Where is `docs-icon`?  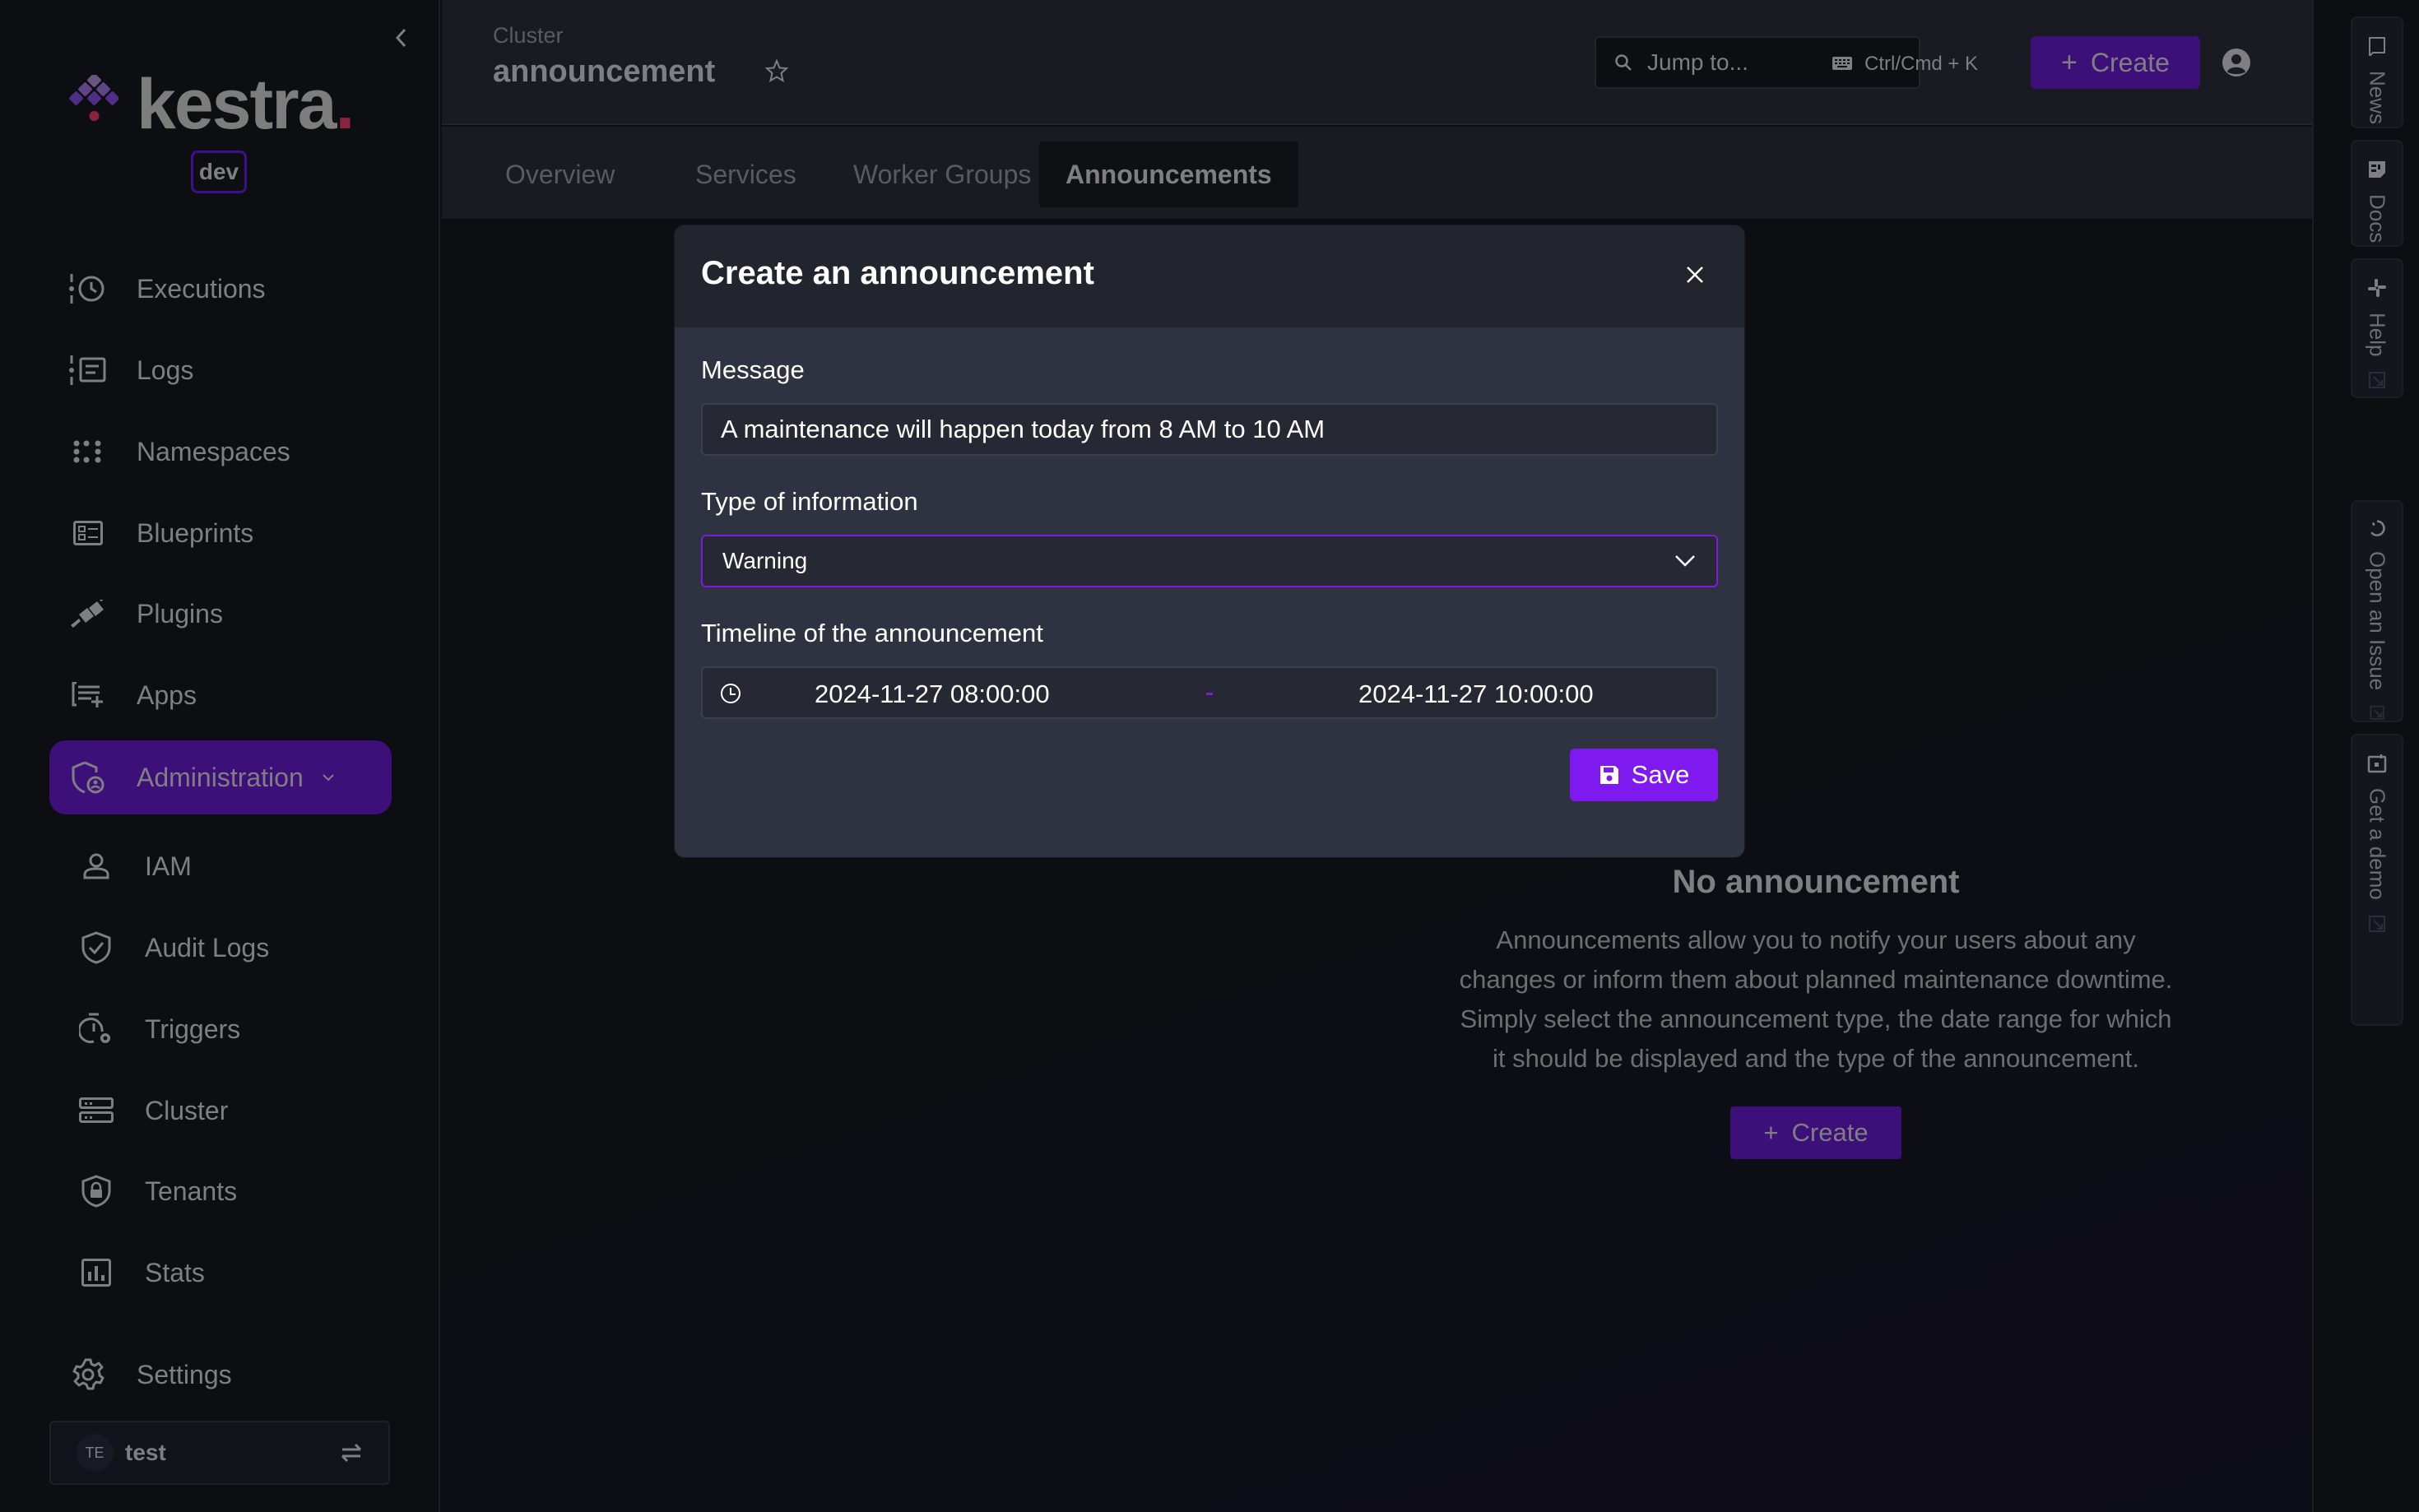 docs-icon is located at coordinates (2377, 169).